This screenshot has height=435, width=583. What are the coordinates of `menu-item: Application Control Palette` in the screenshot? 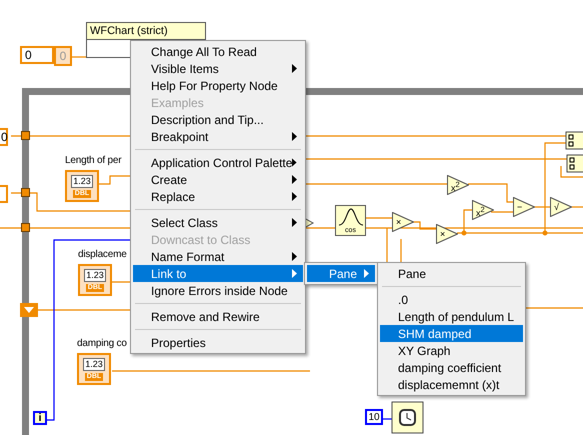 It's located at (218, 162).